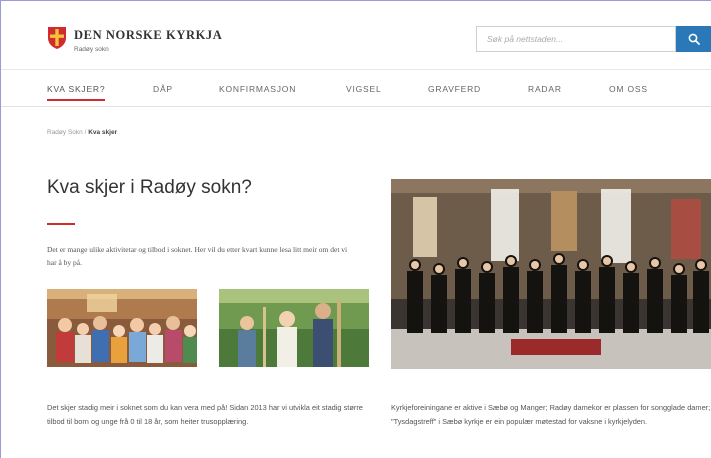 Image resolution: width=711 pixels, height=458 pixels. I want to click on youth-outdoor-photo, so click(294, 328).